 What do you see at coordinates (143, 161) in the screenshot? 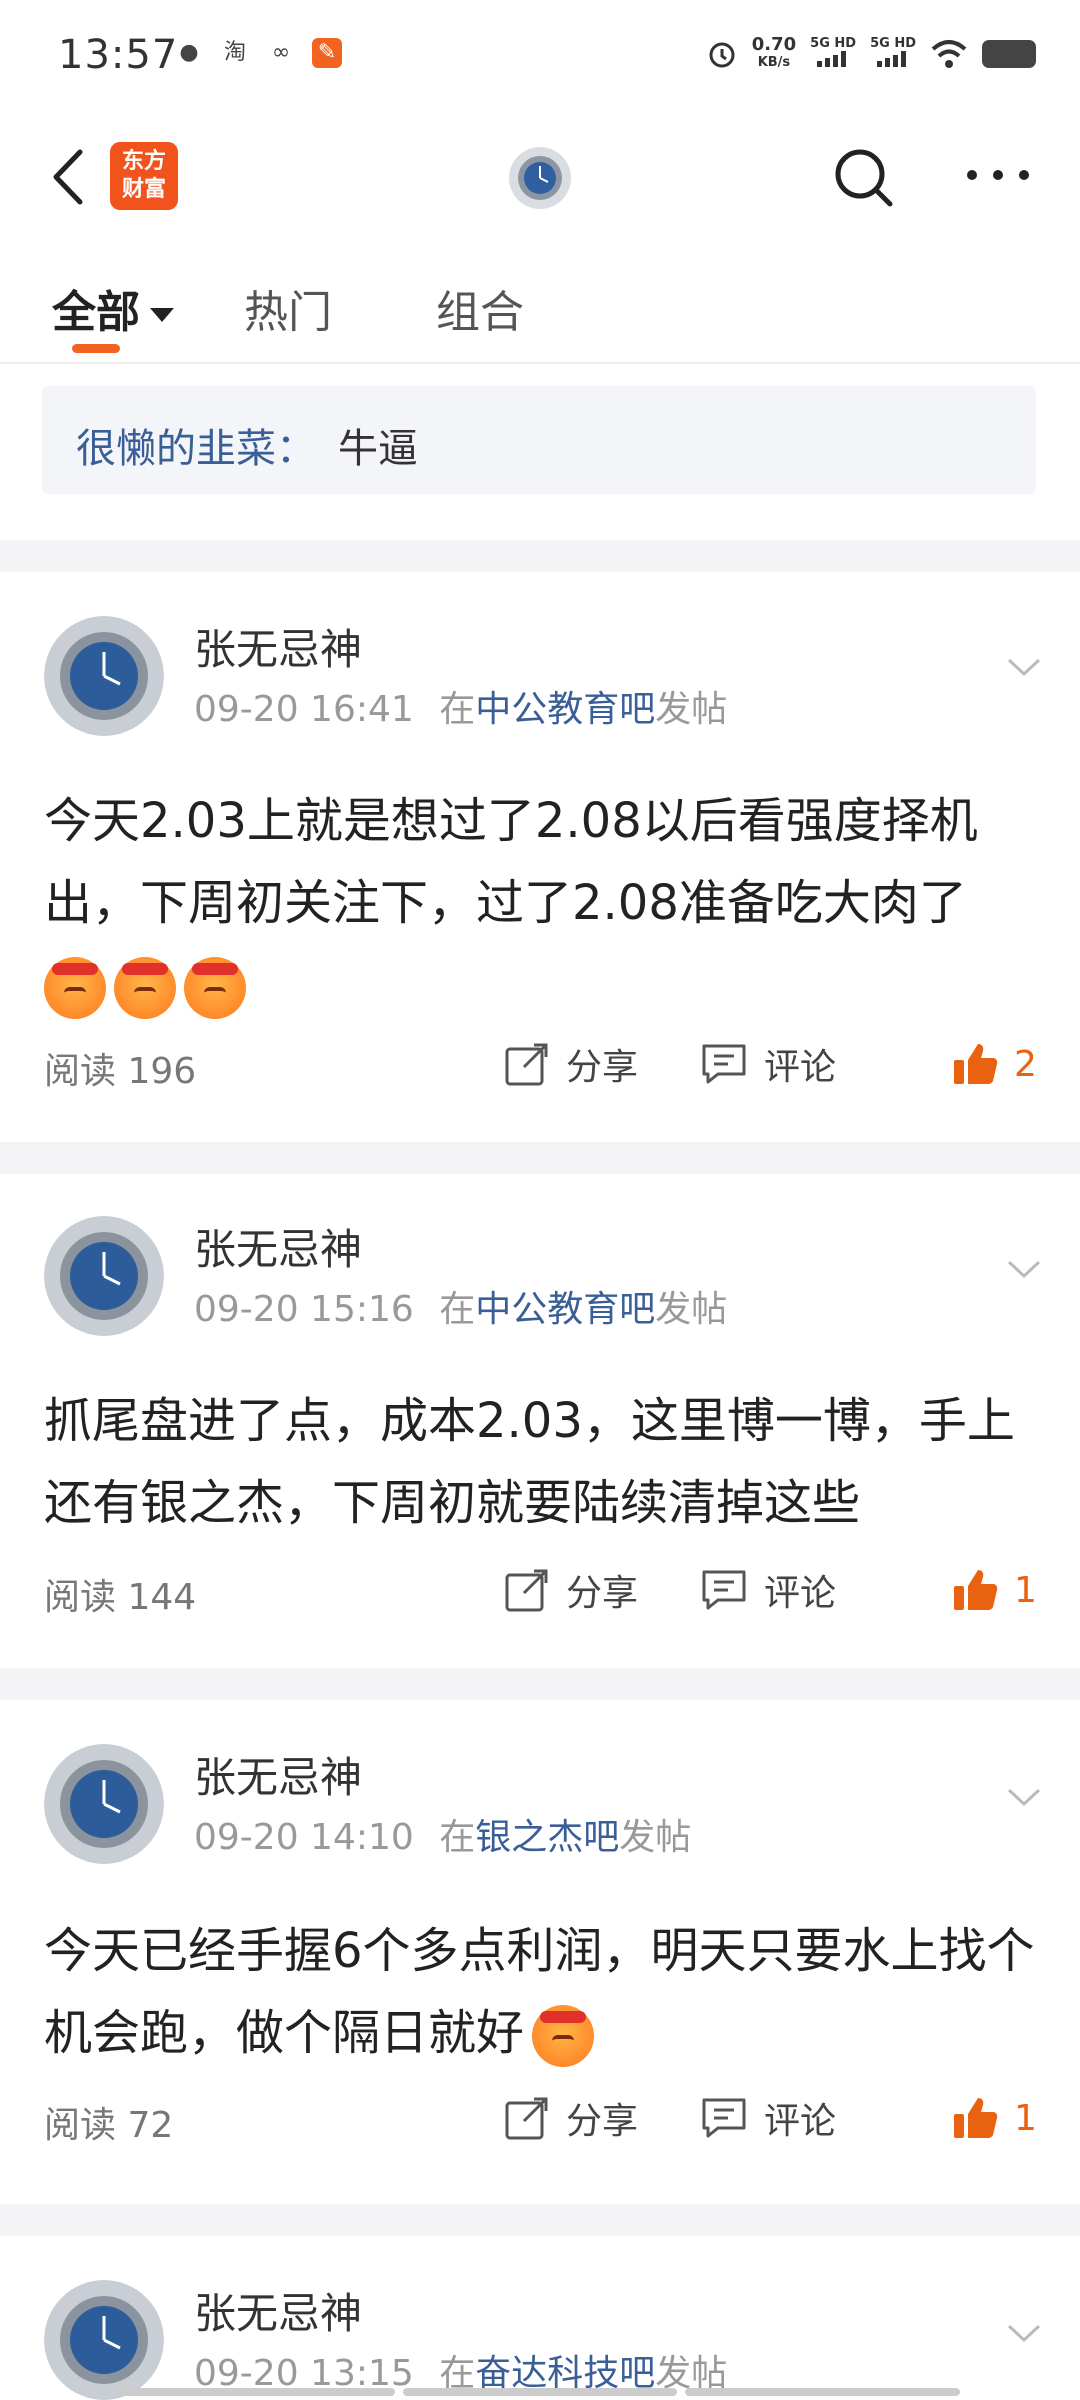
I see `logo-line-1: 东方` at bounding box center [143, 161].